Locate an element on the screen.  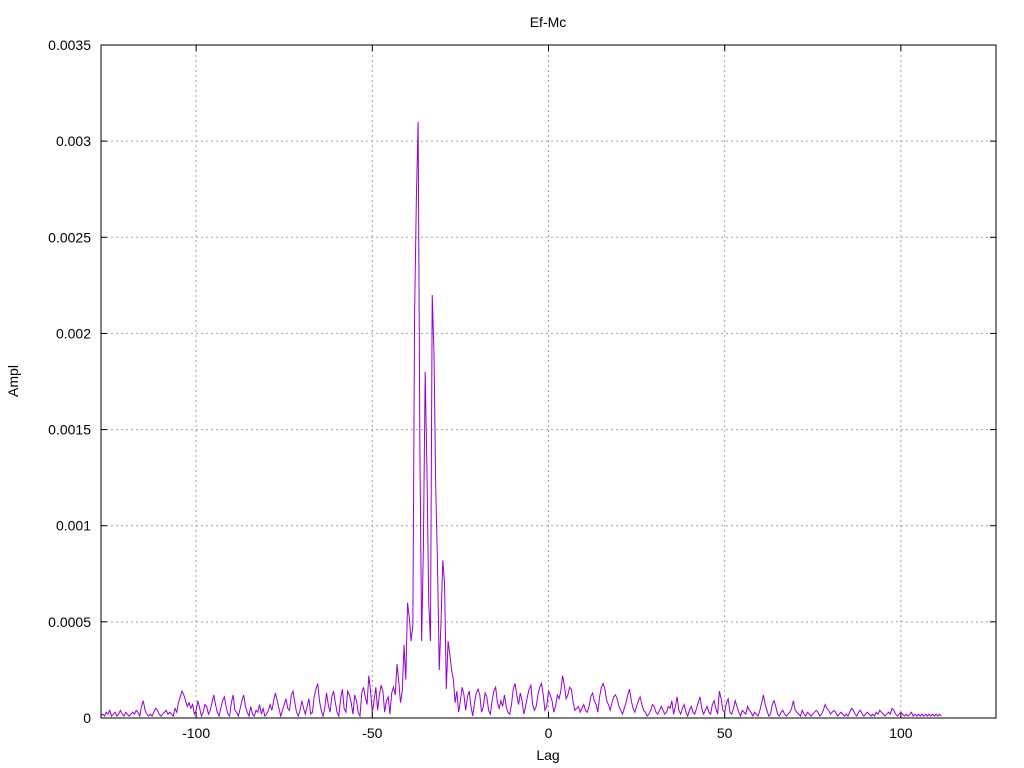
x-tick-label: -100 is located at coordinates (196, 733).